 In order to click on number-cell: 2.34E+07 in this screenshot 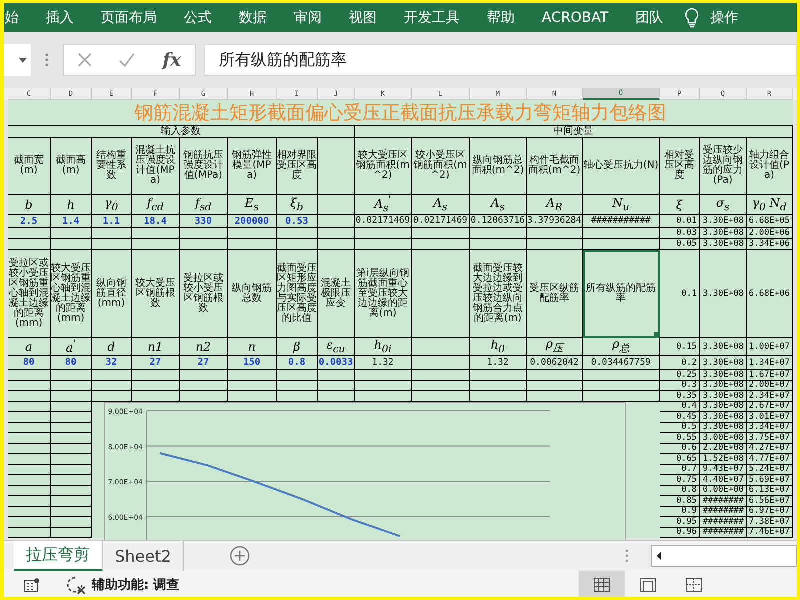, I will do `click(770, 396)`.